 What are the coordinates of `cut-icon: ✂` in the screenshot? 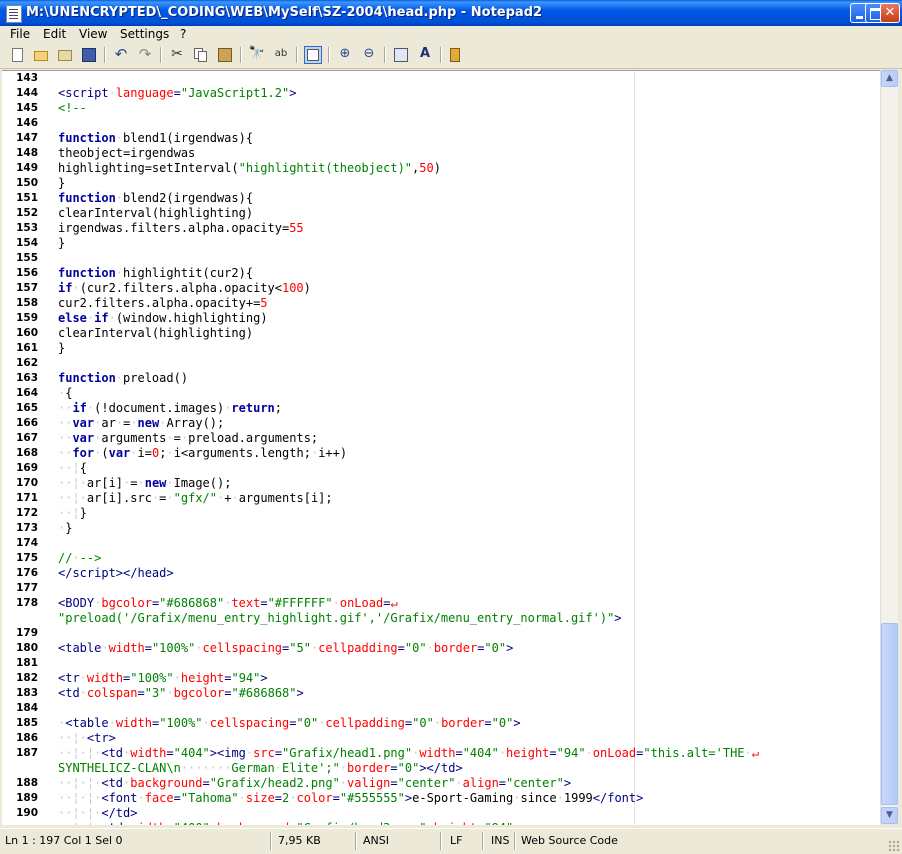 It's located at (177, 55).